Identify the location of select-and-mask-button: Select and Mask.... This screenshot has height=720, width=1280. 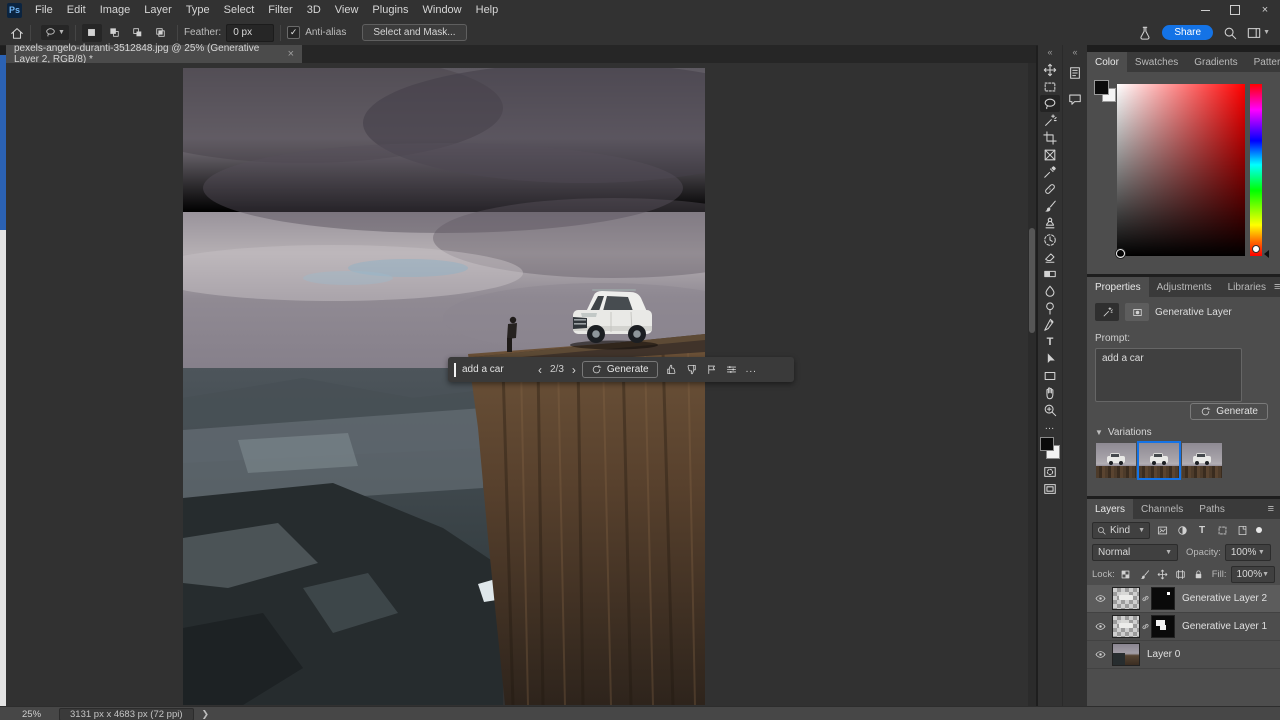
(414, 32).